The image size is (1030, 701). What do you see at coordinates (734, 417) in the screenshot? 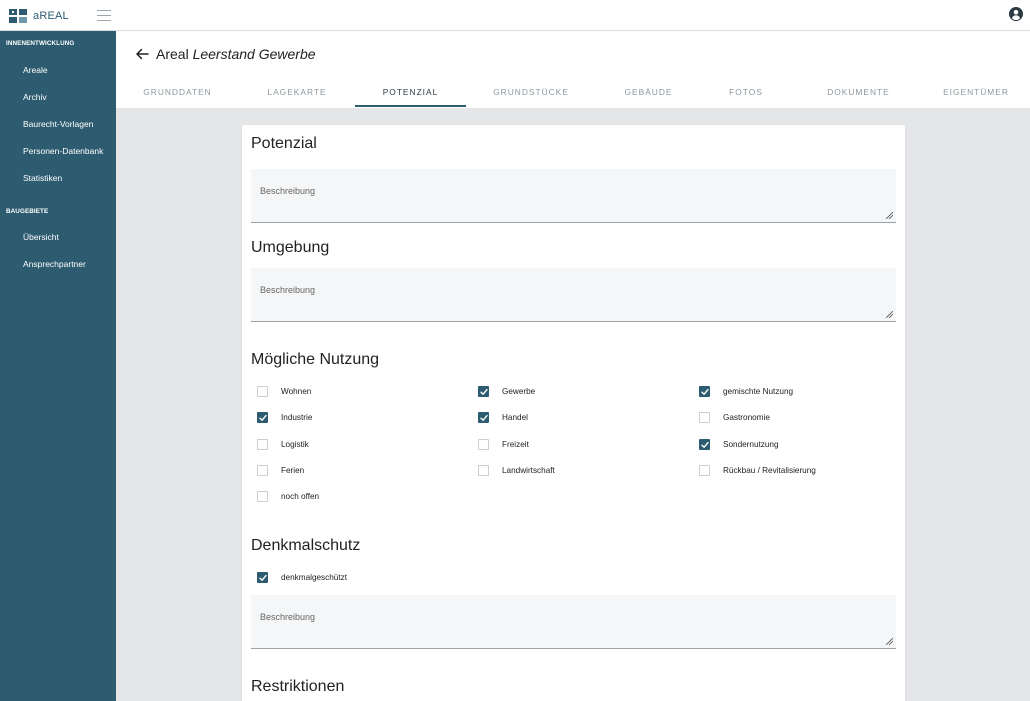
I see `nutzung-option-gastronomie: Gastronomie` at bounding box center [734, 417].